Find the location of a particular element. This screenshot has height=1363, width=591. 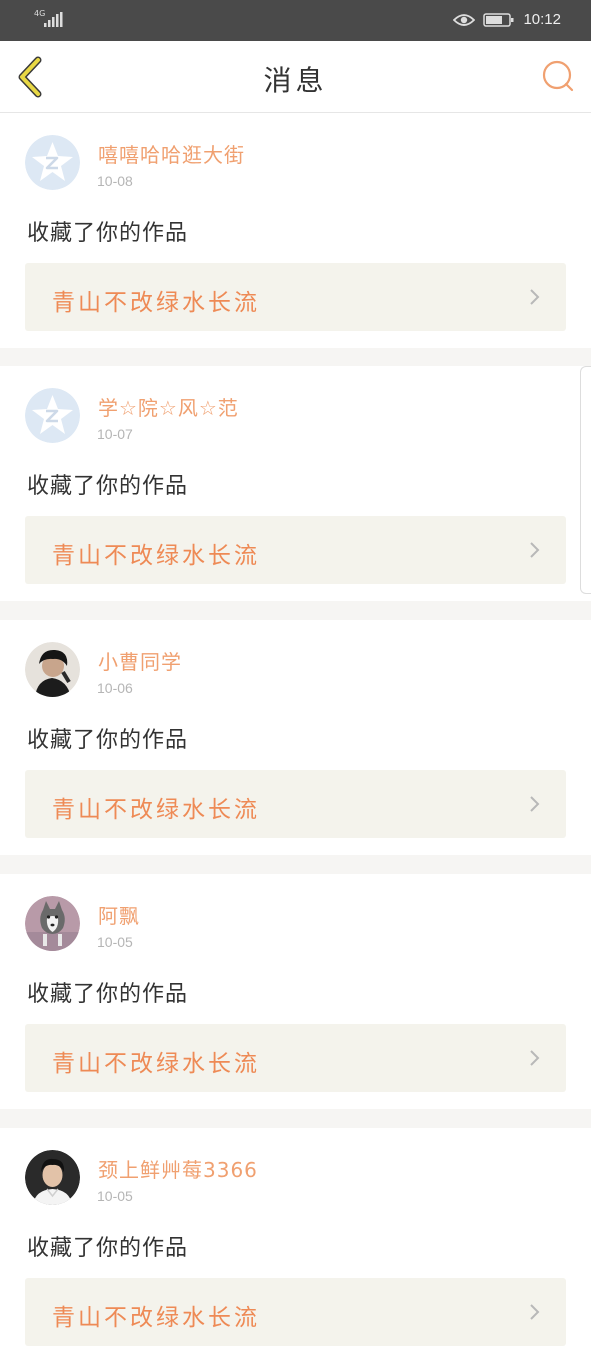

username: 小曹同学 is located at coordinates (140, 660).